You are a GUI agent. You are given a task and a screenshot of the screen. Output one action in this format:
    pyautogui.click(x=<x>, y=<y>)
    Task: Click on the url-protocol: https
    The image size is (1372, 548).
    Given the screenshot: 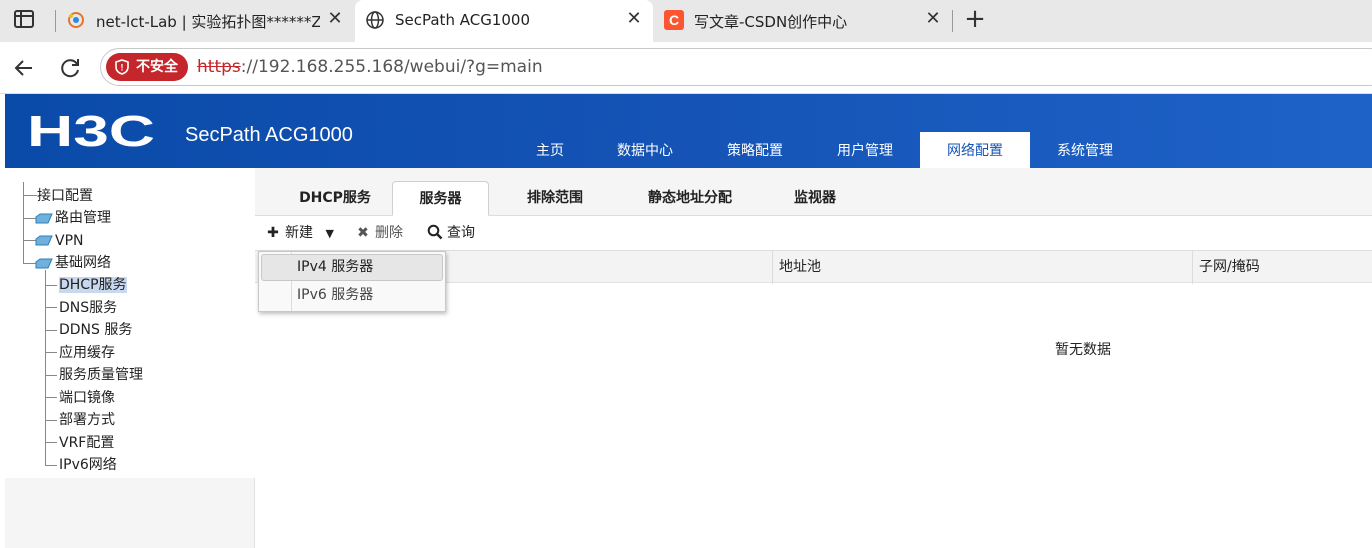 What is the action you would take?
    pyautogui.click(x=219, y=67)
    